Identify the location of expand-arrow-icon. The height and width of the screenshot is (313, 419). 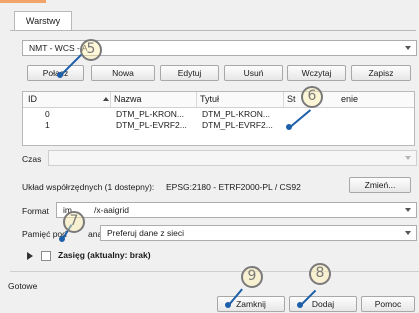
(30, 256).